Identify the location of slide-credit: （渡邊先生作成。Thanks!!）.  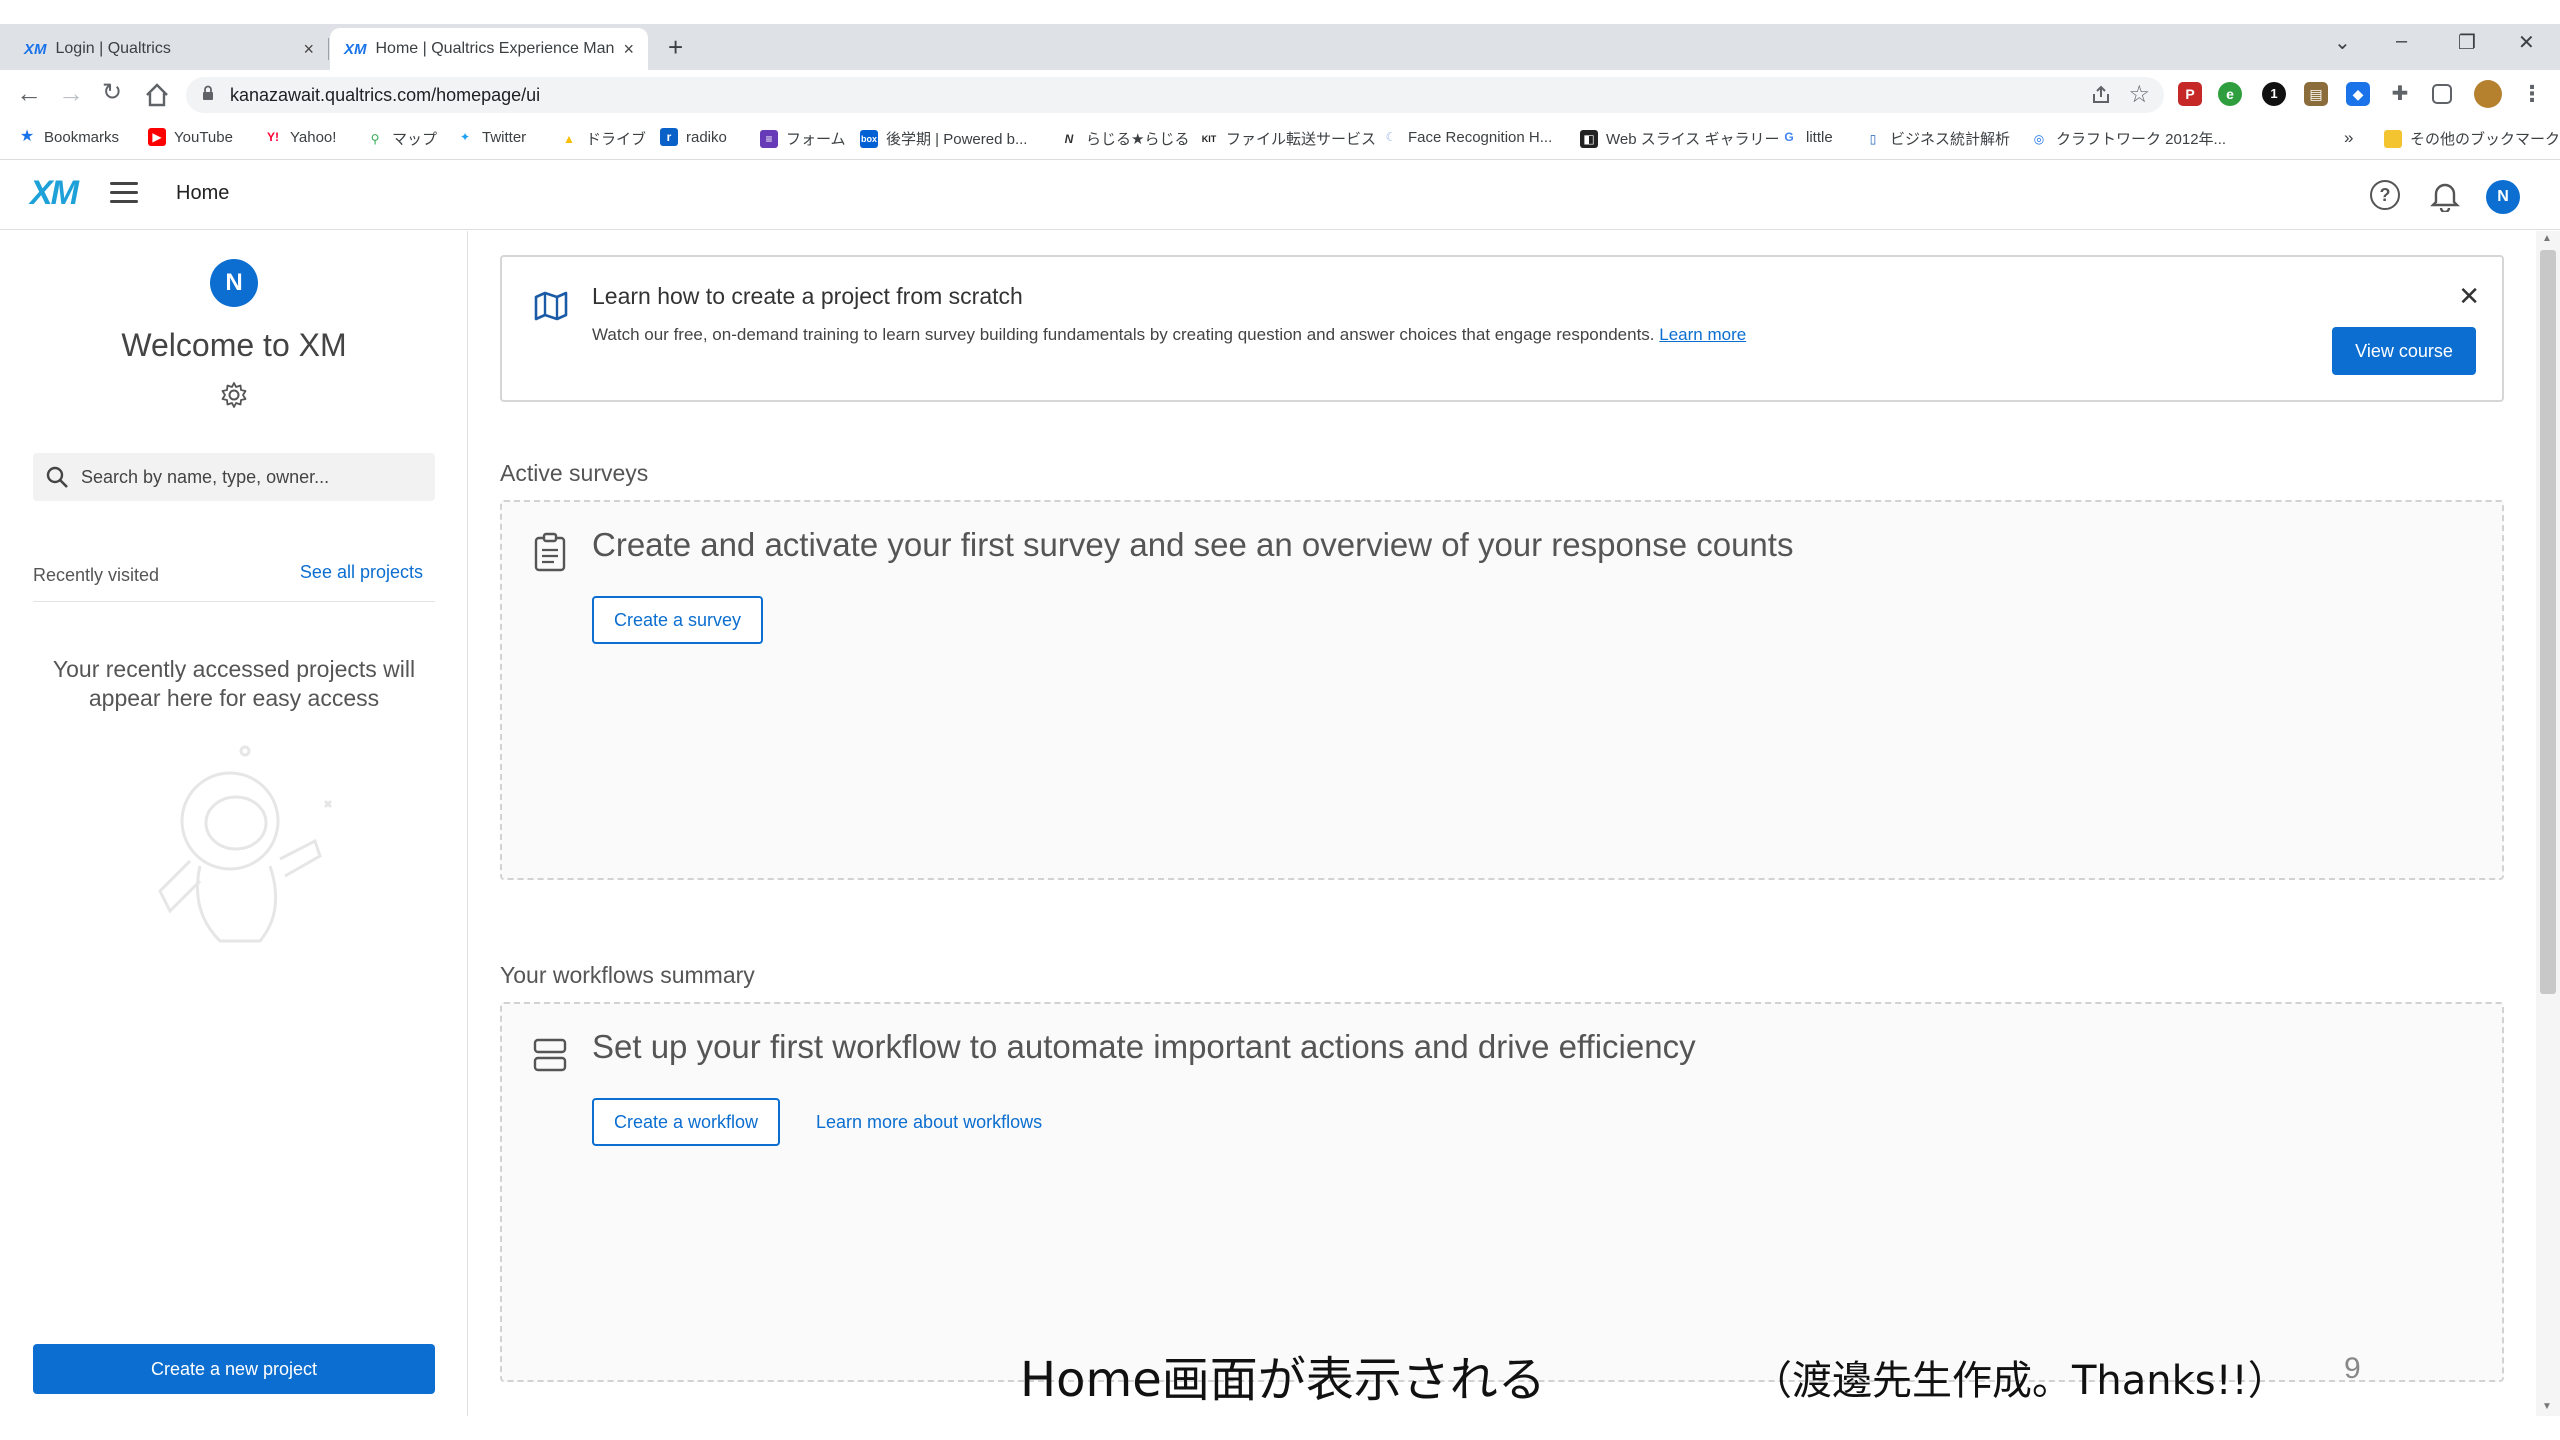
(2020, 1381).